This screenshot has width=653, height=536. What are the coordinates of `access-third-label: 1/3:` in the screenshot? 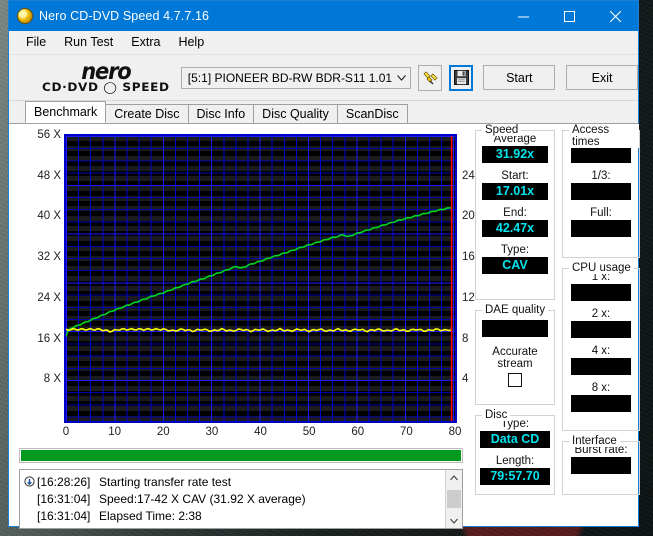 It's located at (601, 176).